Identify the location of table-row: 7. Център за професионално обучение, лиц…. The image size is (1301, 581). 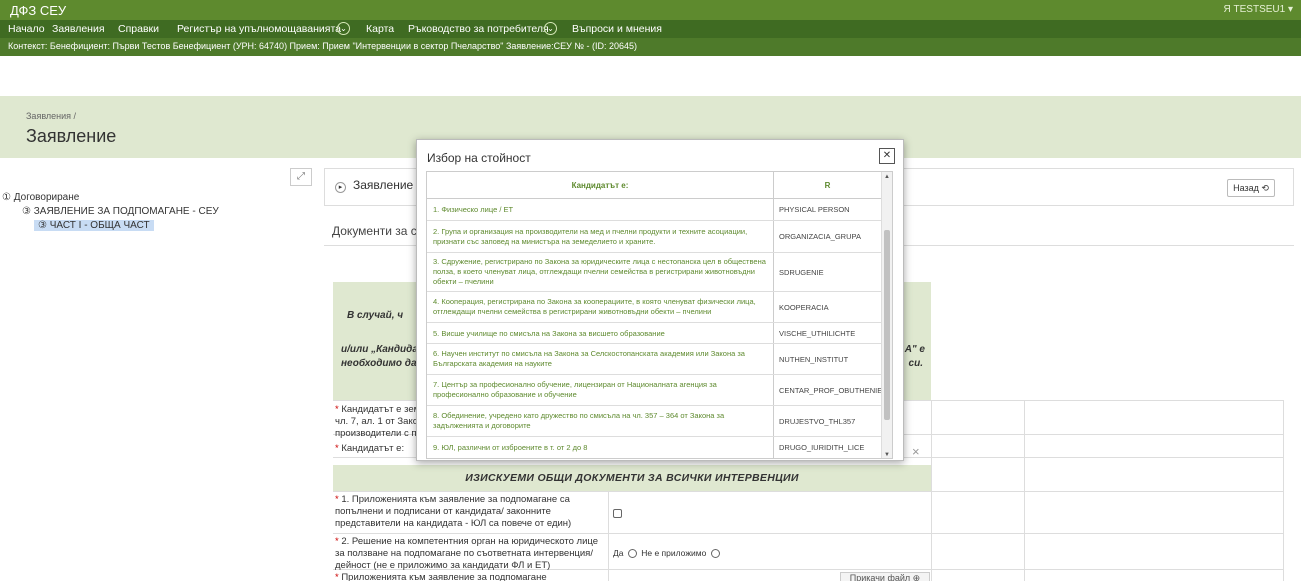
(654, 390).